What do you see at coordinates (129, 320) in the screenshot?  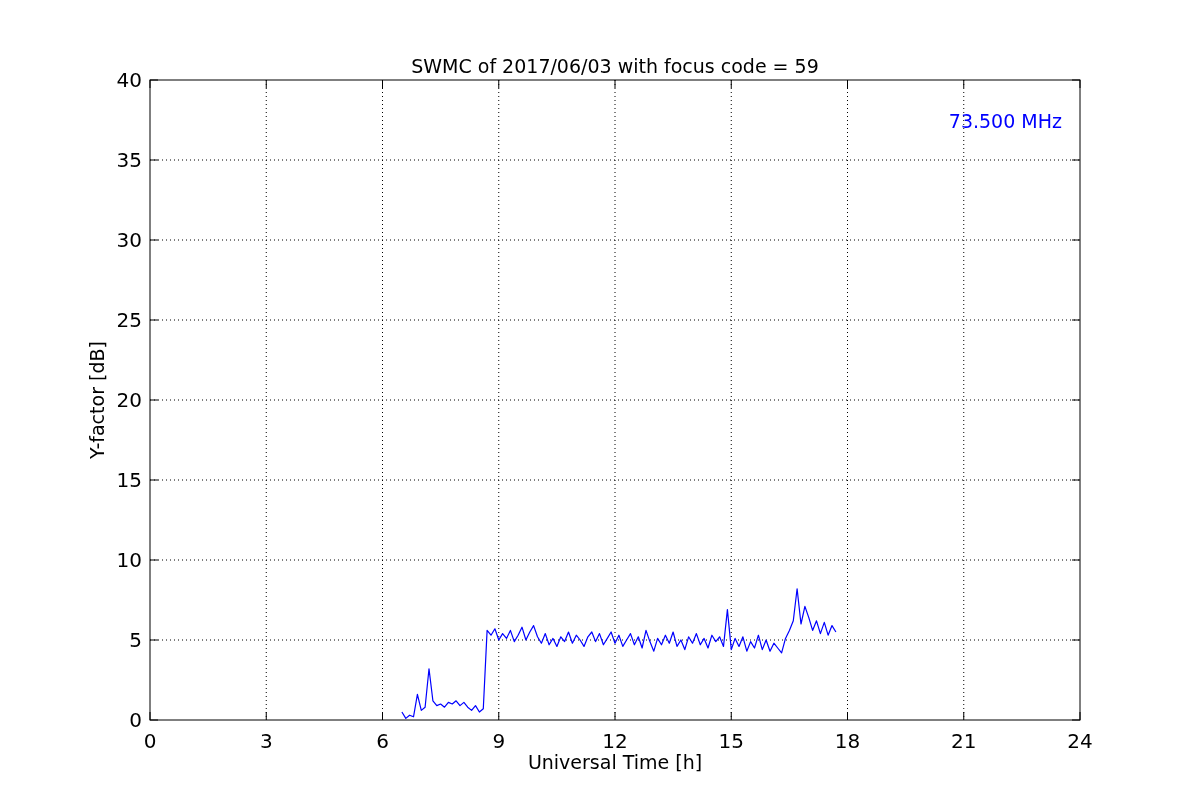 I see `tick-label: 25` at bounding box center [129, 320].